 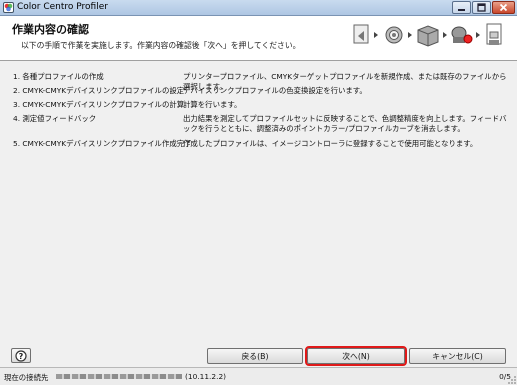 What do you see at coordinates (212, 104) in the screenshot?
I see `task-description: 計算を行います。` at bounding box center [212, 104].